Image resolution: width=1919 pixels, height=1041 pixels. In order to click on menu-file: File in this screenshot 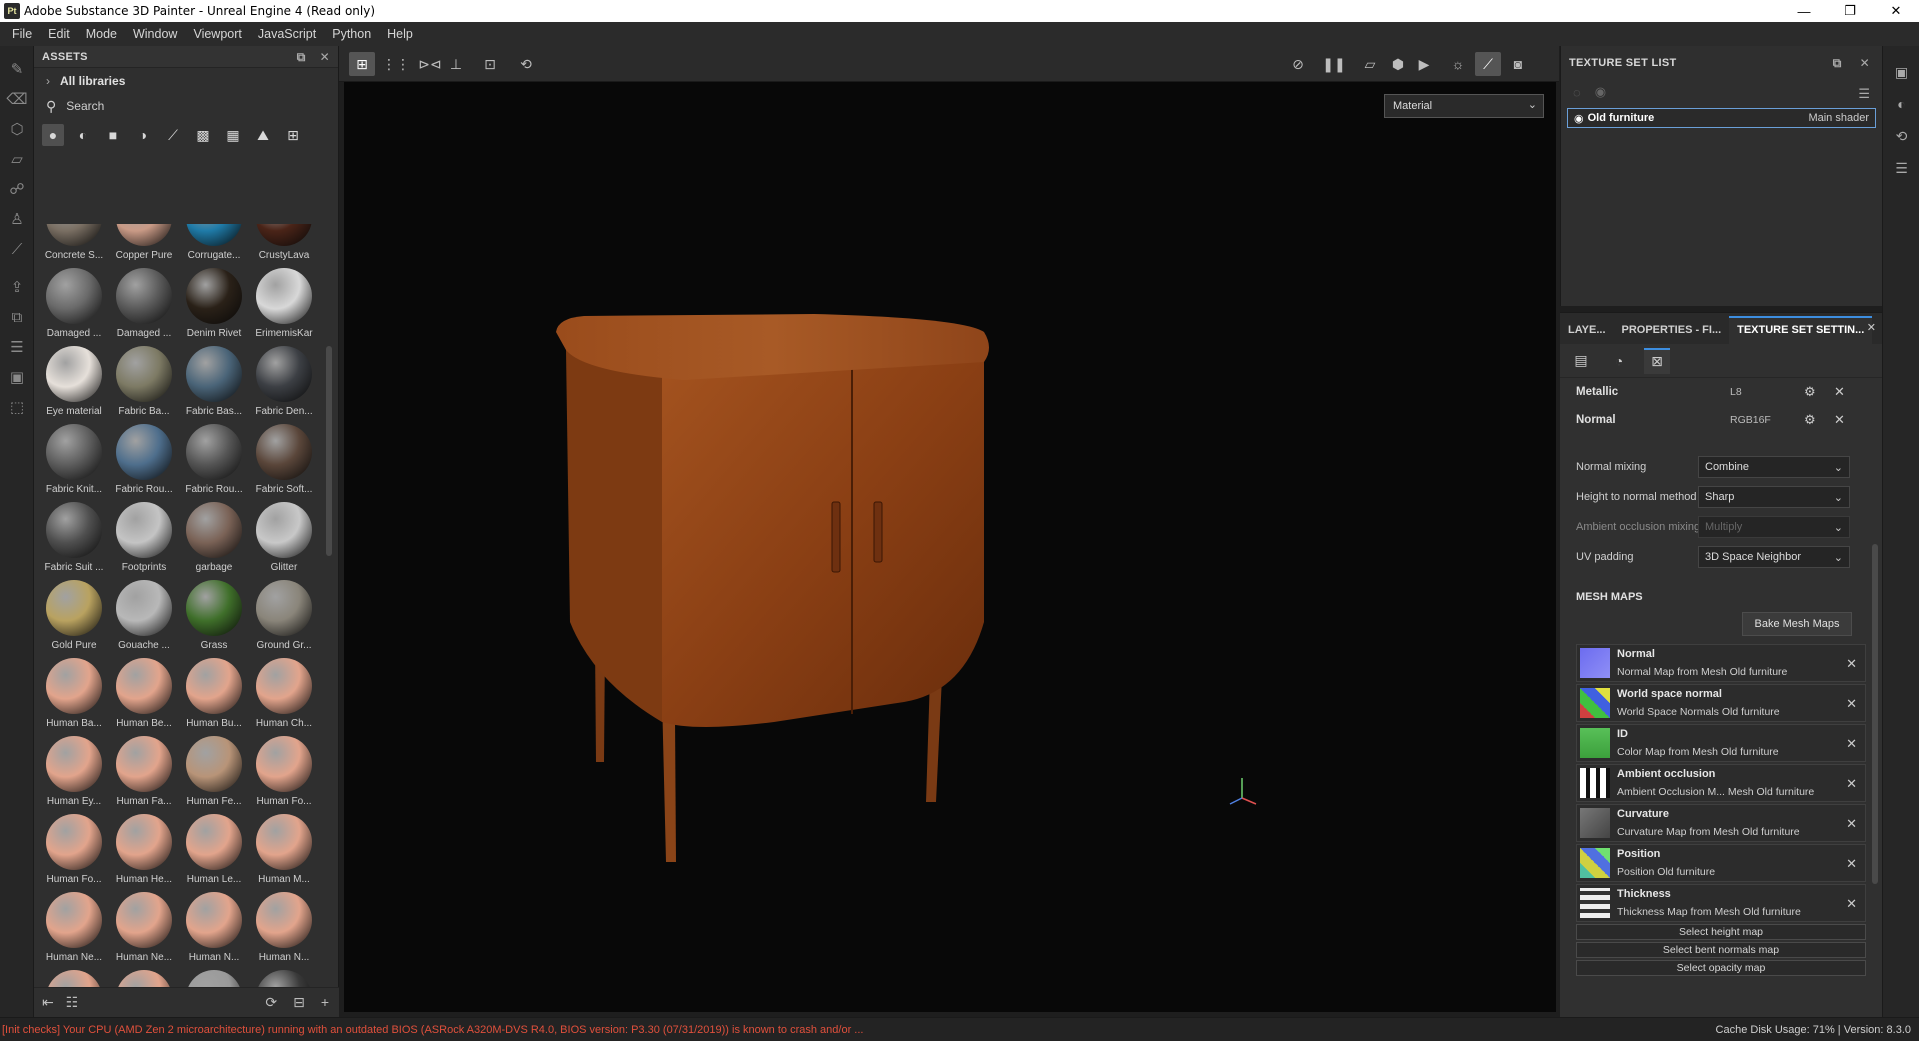, I will do `click(22, 34)`.